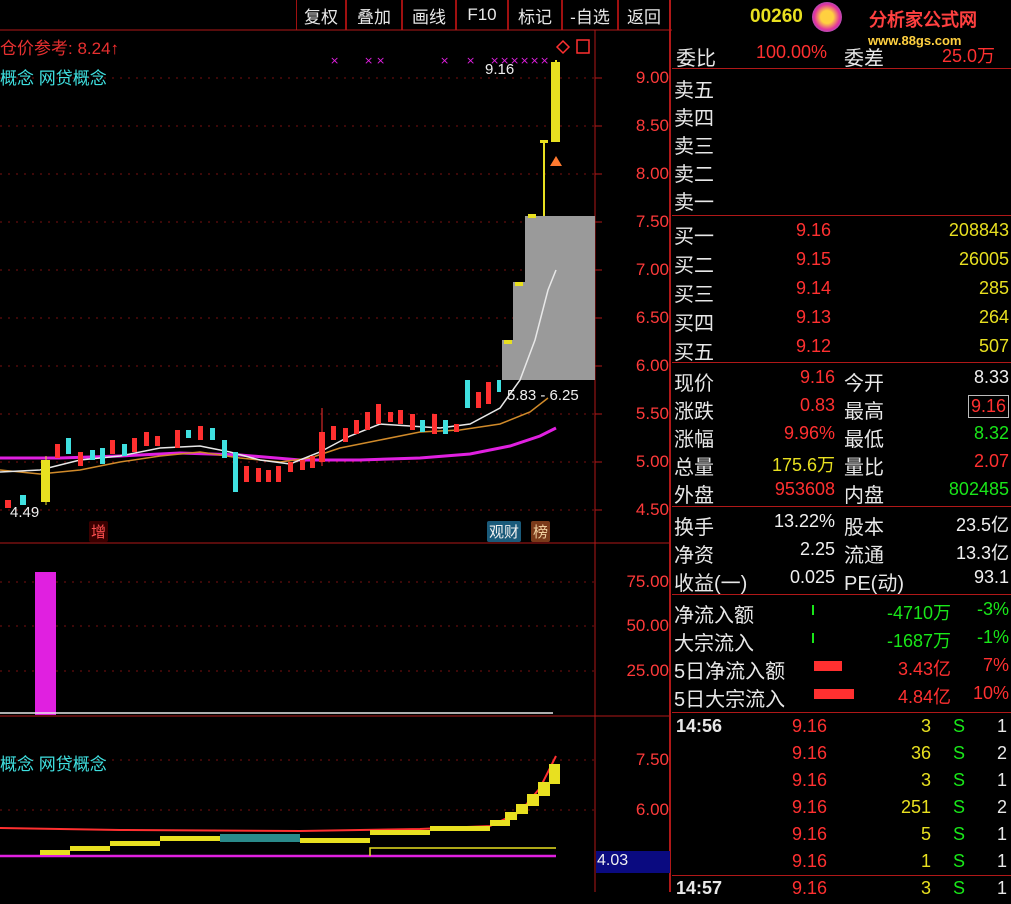  What do you see at coordinates (652, 77) in the screenshot?
I see `y-axis-label: 9.00` at bounding box center [652, 77].